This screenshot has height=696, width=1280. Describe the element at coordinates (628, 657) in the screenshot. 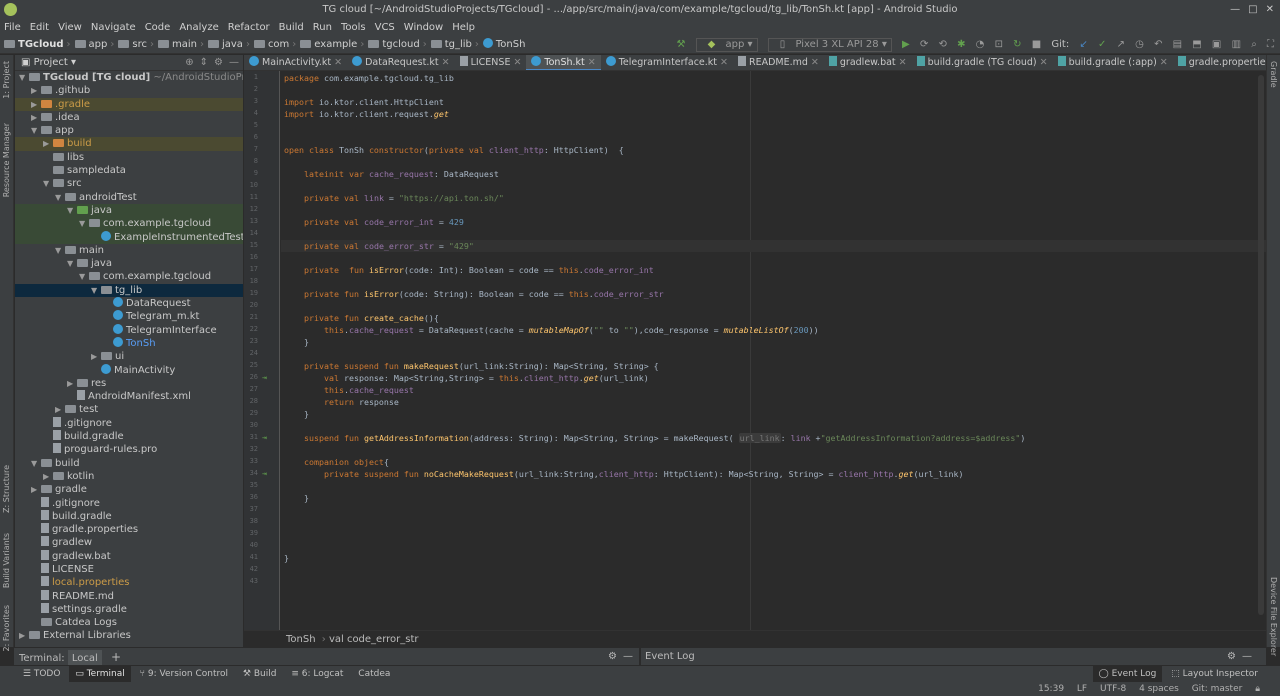

I see `terminal-hide-icon: —` at that location.